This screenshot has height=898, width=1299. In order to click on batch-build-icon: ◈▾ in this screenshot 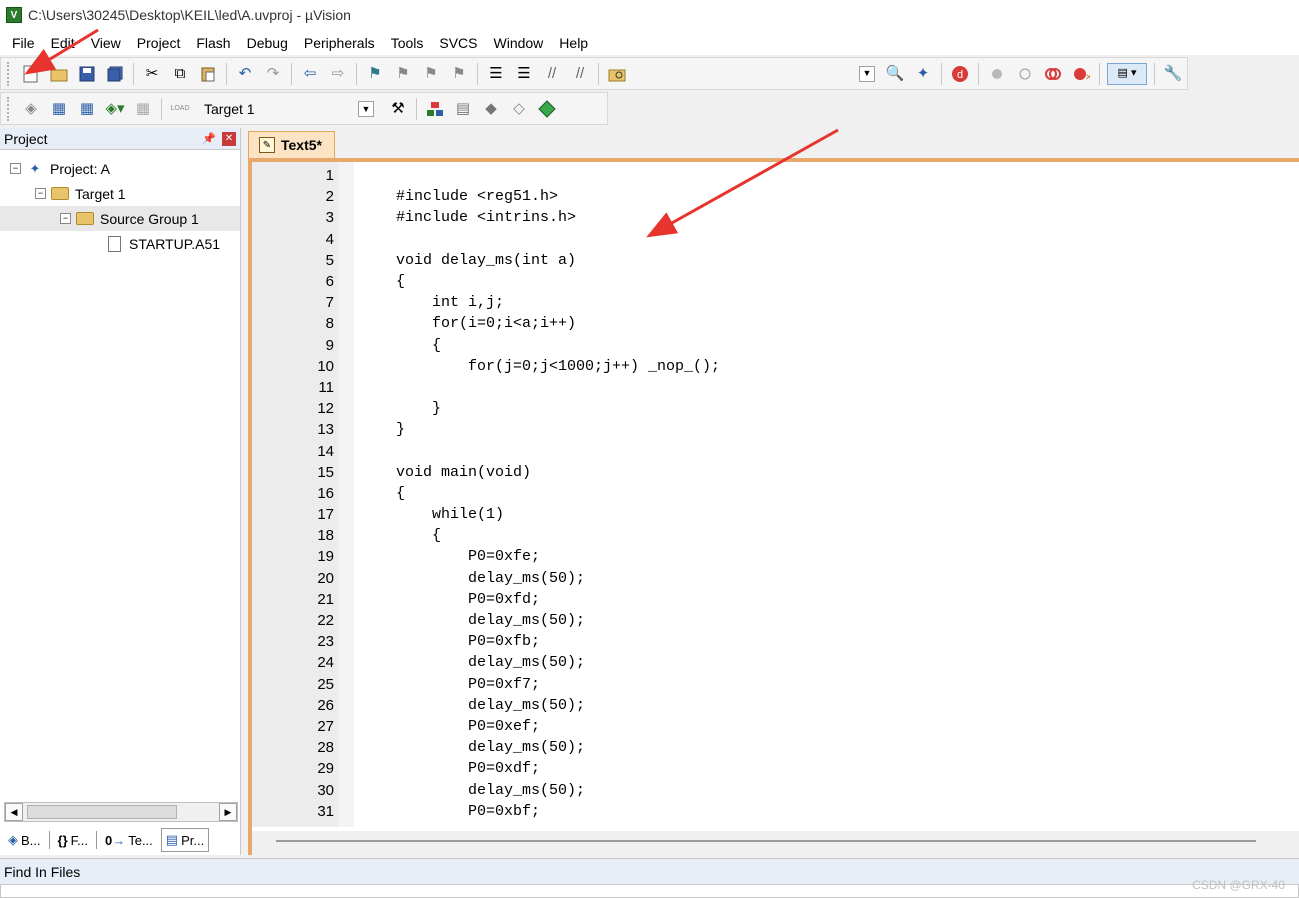, I will do `click(115, 109)`.